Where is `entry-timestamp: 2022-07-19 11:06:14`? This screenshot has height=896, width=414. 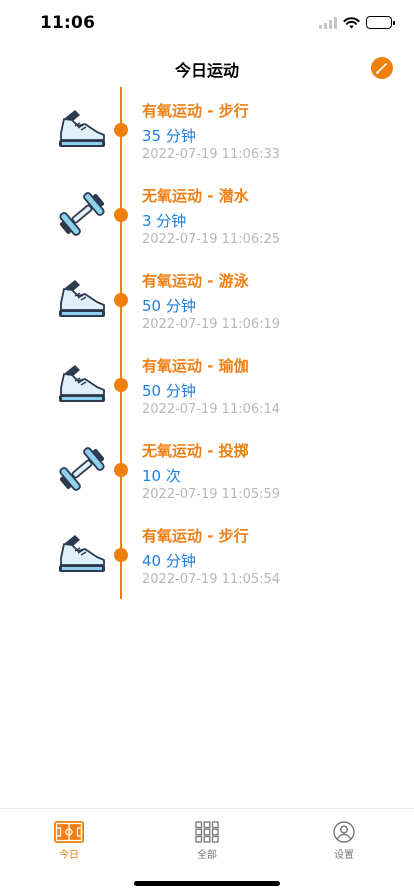 entry-timestamp: 2022-07-19 11:06:14 is located at coordinates (211, 409).